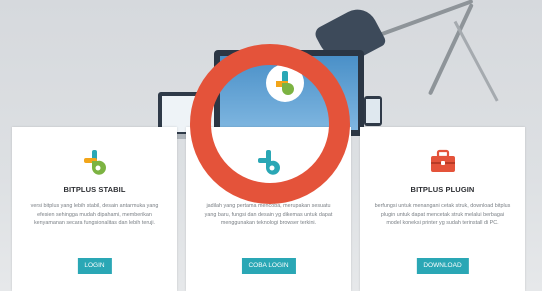 This screenshot has height=291, width=542. What do you see at coordinates (268, 189) in the screenshot?
I see `card-title: BITPLUS TERBARU` at bounding box center [268, 189].